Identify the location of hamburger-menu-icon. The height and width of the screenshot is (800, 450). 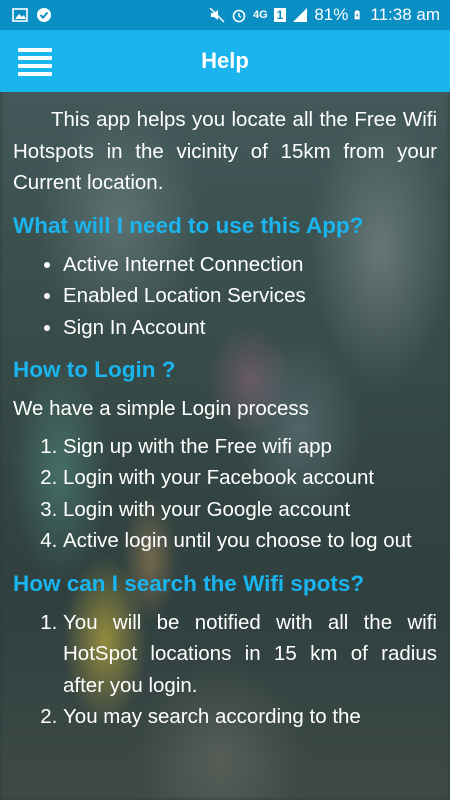
(35, 62).